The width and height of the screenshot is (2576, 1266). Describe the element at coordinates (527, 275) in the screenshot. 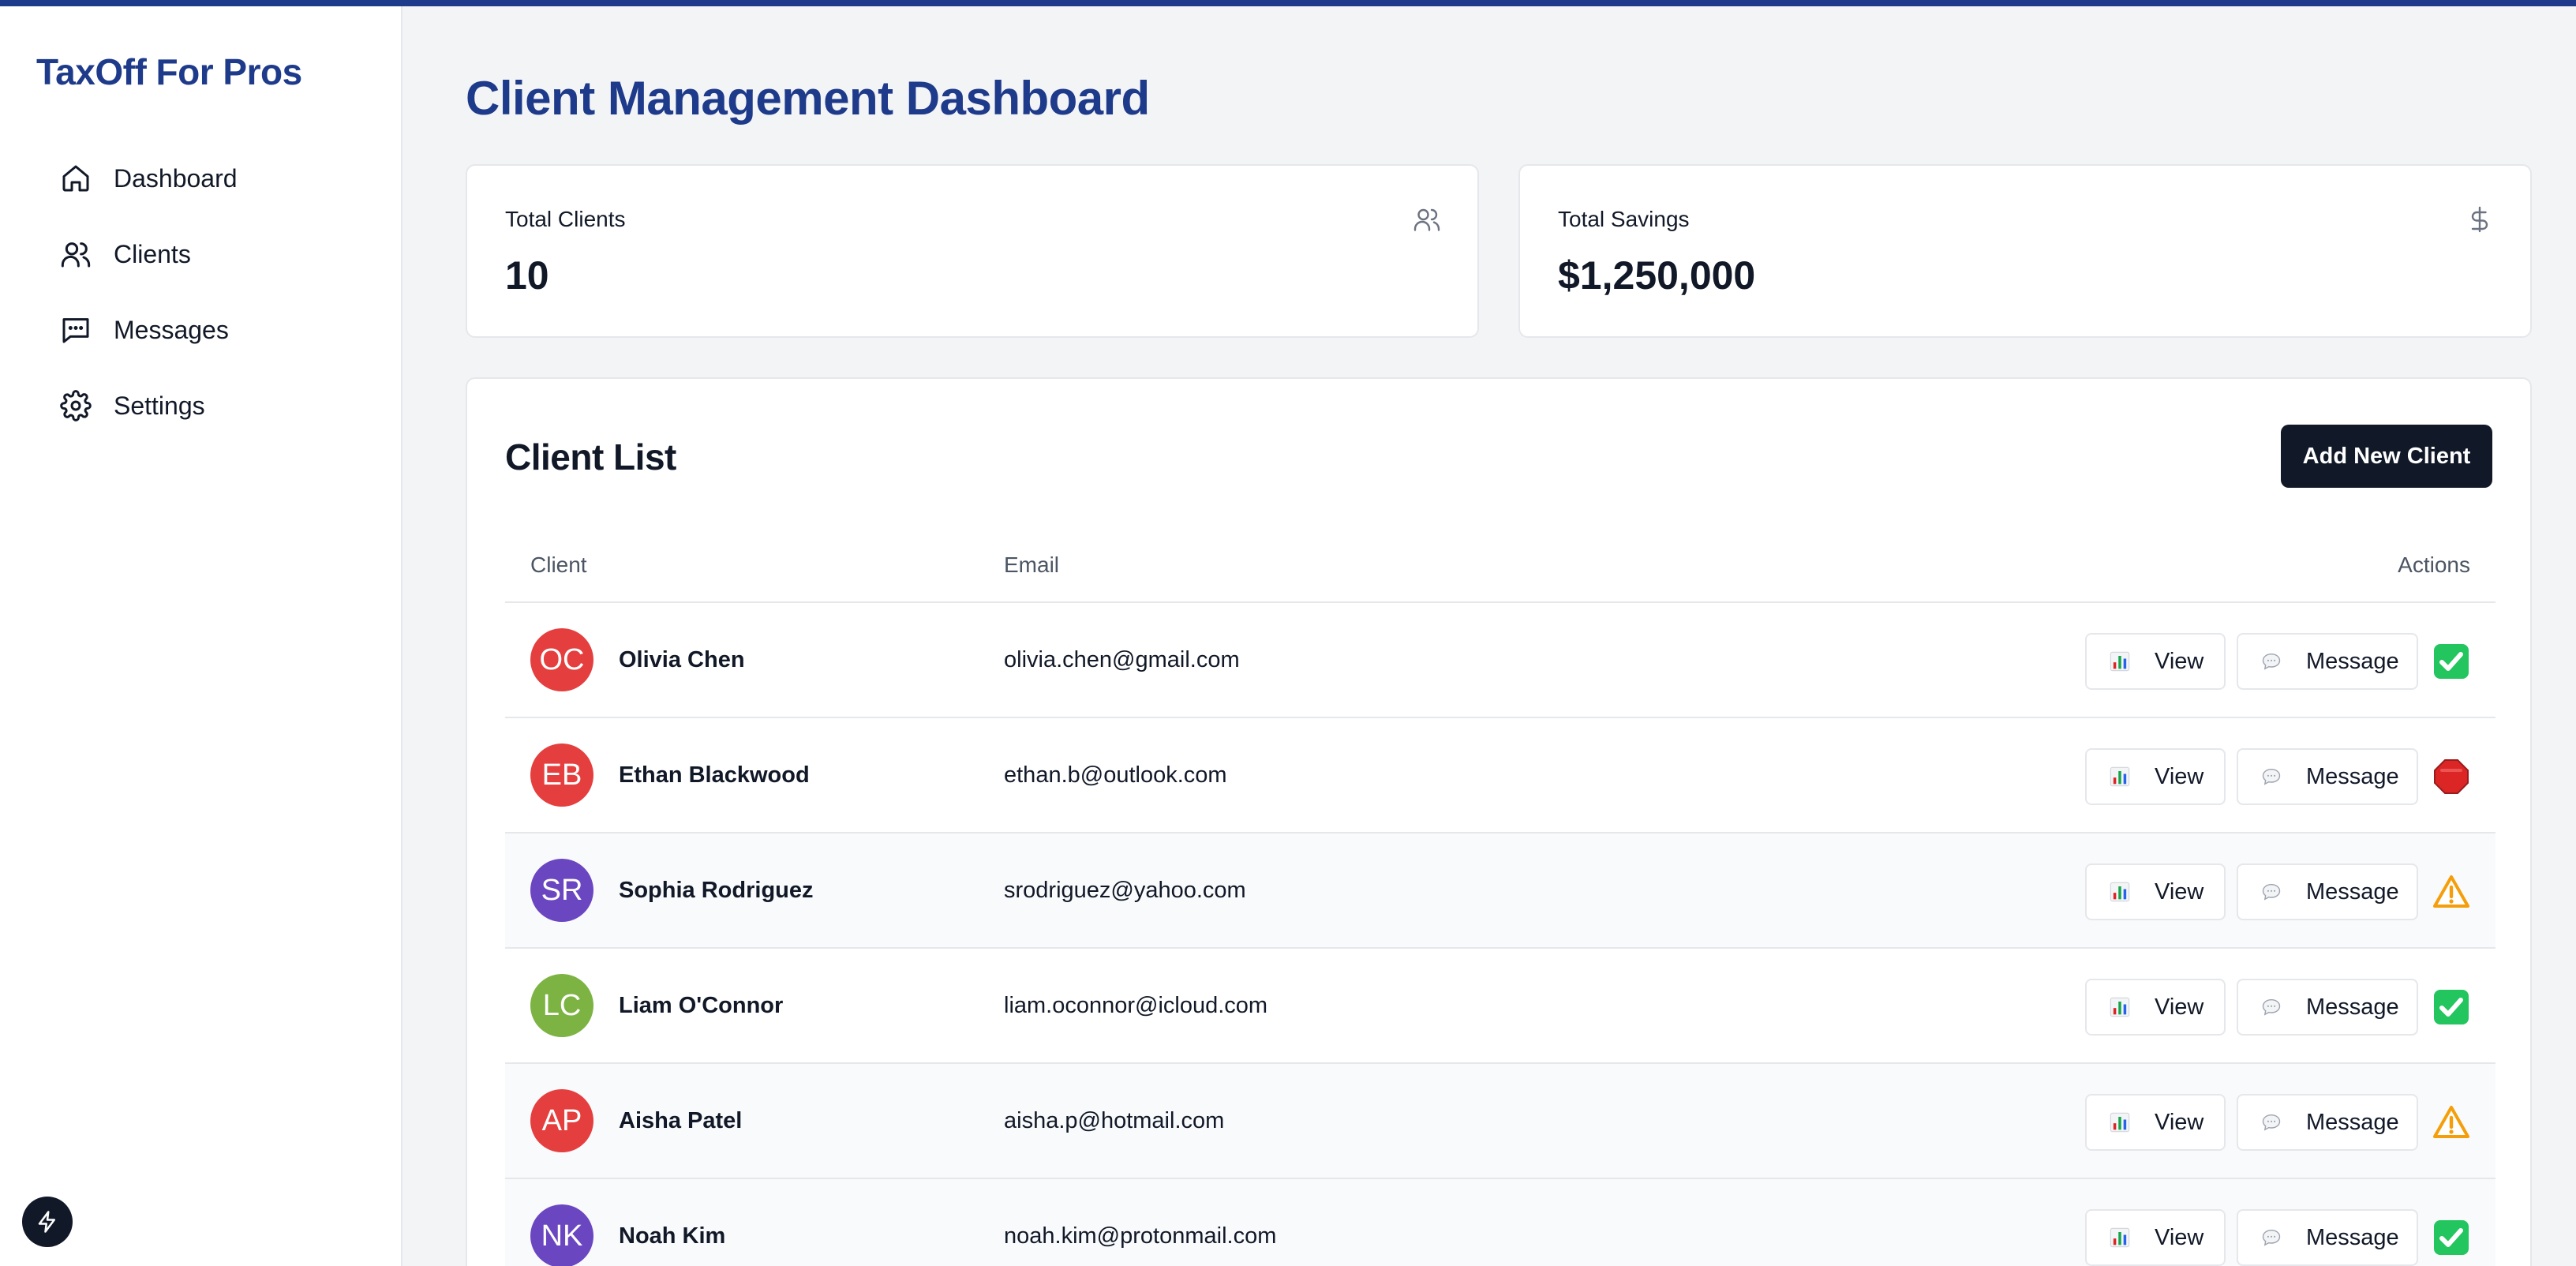

I see `stat-value: 10` at that location.